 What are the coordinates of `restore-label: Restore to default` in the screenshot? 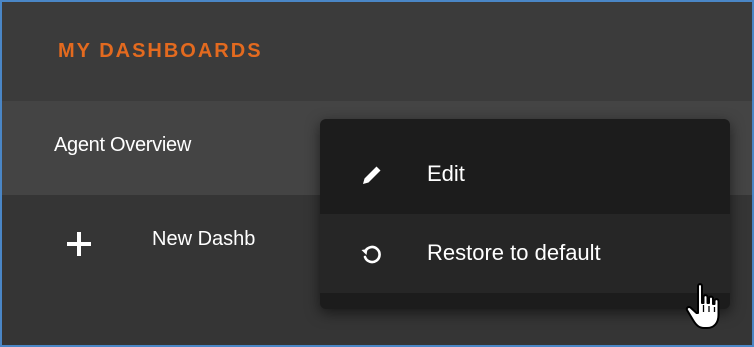 It's located at (514, 252).